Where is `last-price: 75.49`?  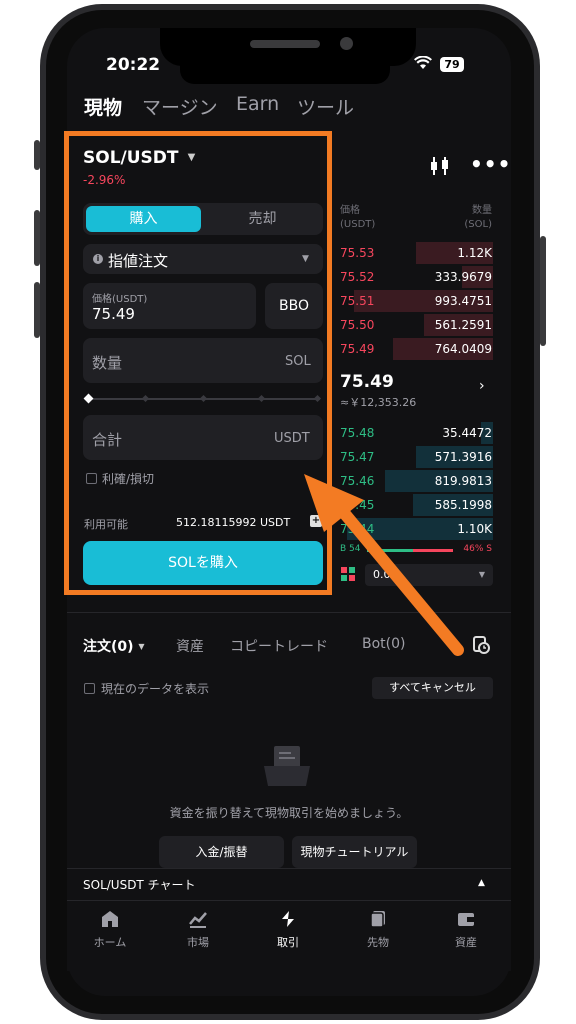
last-price: 75.49 is located at coordinates (367, 382).